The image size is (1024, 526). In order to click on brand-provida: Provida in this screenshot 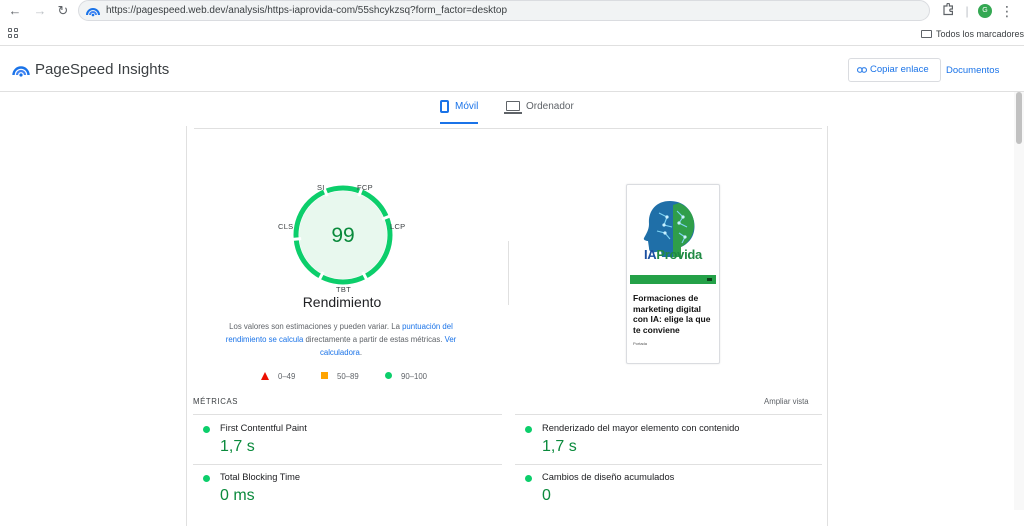, I will do `click(679, 254)`.